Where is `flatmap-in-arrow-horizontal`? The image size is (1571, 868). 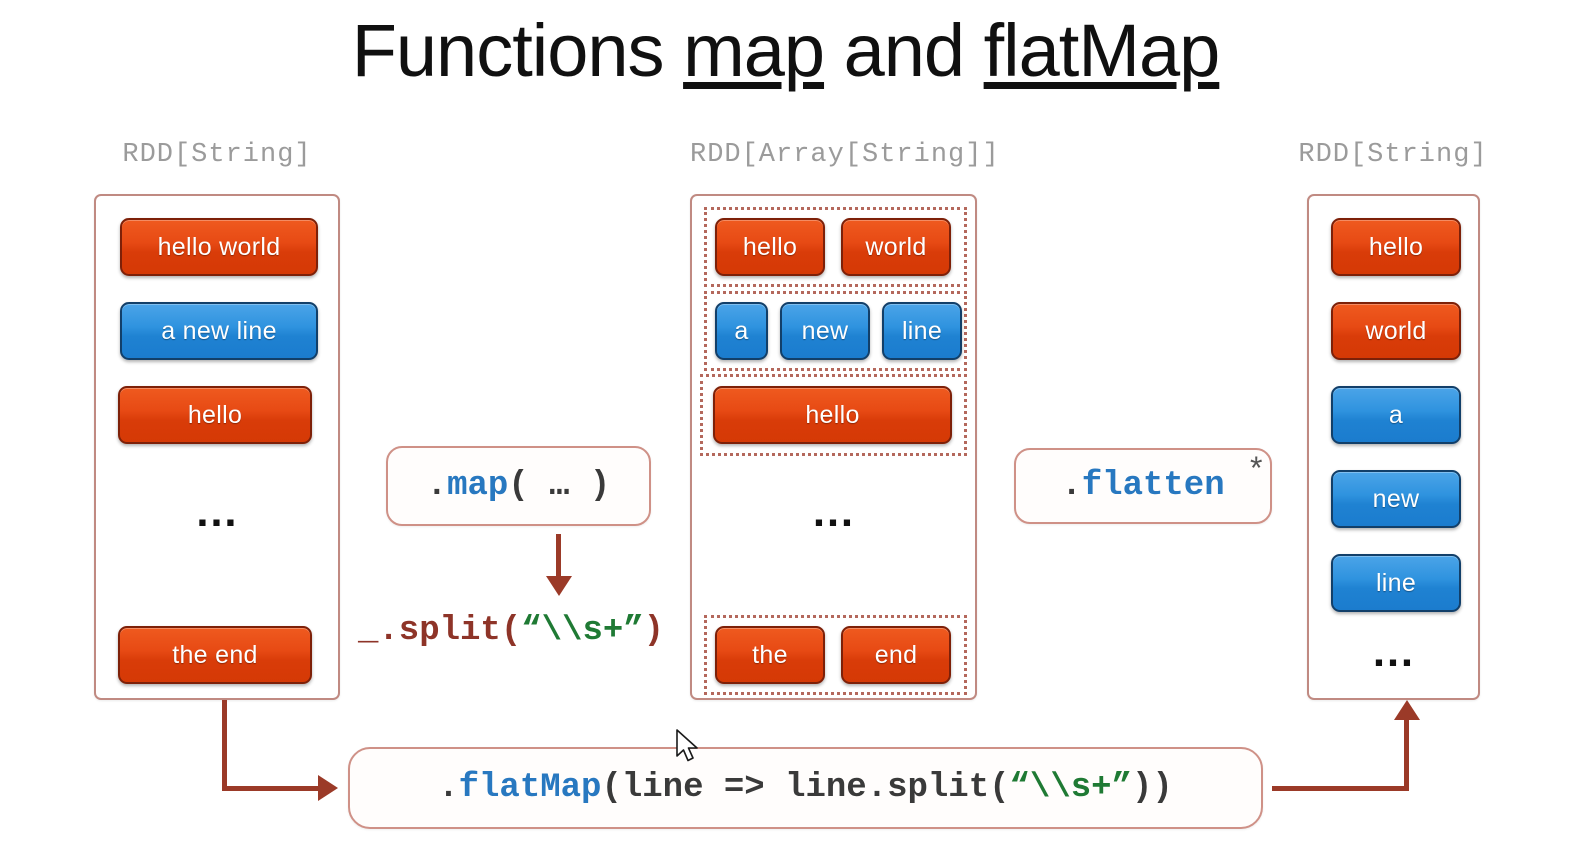
flatmap-in-arrow-horizontal is located at coordinates (271, 788).